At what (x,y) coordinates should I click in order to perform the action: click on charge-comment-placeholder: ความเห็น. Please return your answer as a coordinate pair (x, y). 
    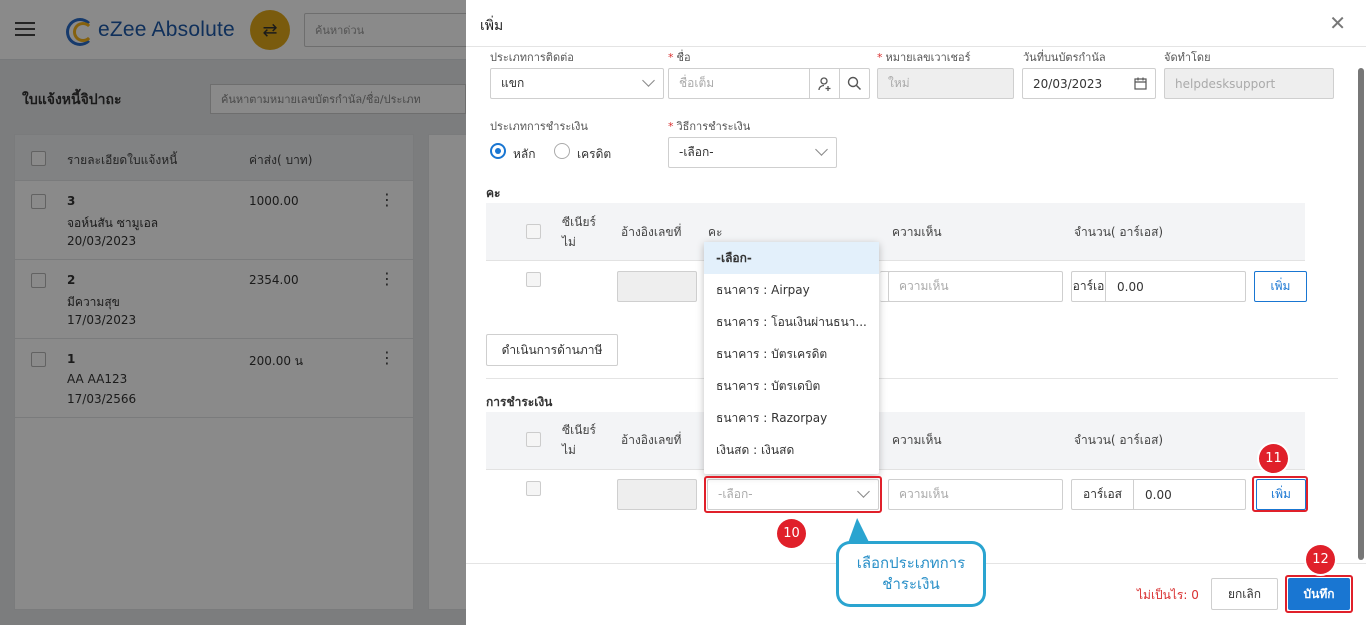
    Looking at the image, I should click on (924, 286).